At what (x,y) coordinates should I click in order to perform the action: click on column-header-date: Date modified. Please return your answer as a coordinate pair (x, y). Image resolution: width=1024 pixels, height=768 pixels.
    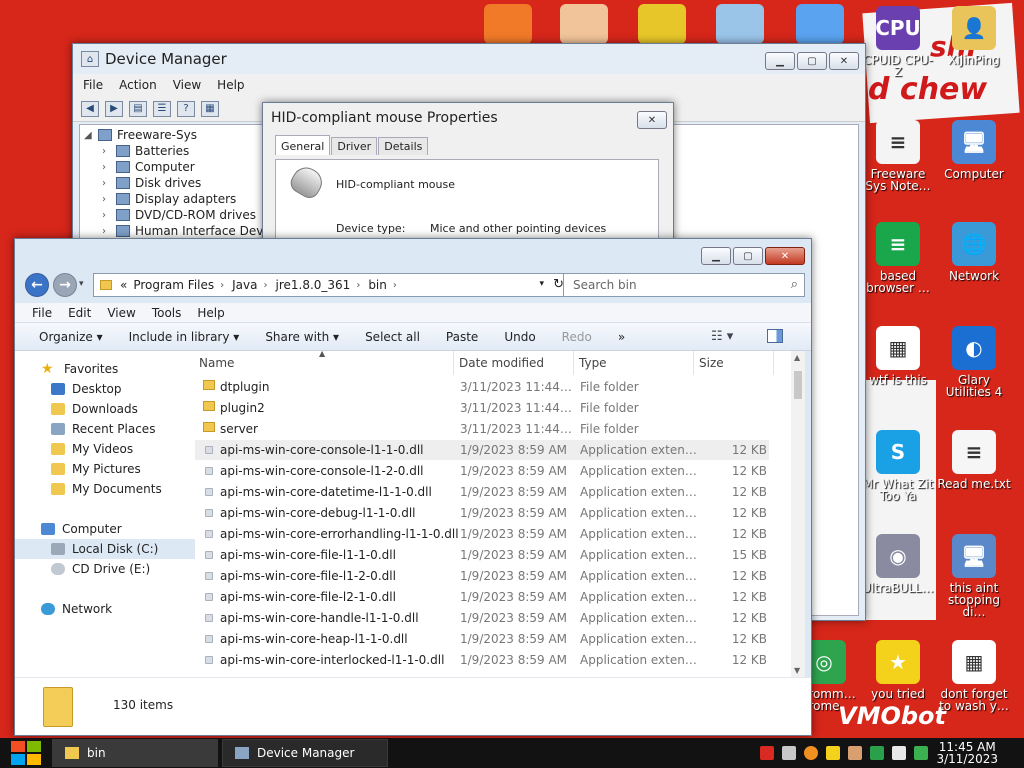
    Looking at the image, I should click on (501, 363).